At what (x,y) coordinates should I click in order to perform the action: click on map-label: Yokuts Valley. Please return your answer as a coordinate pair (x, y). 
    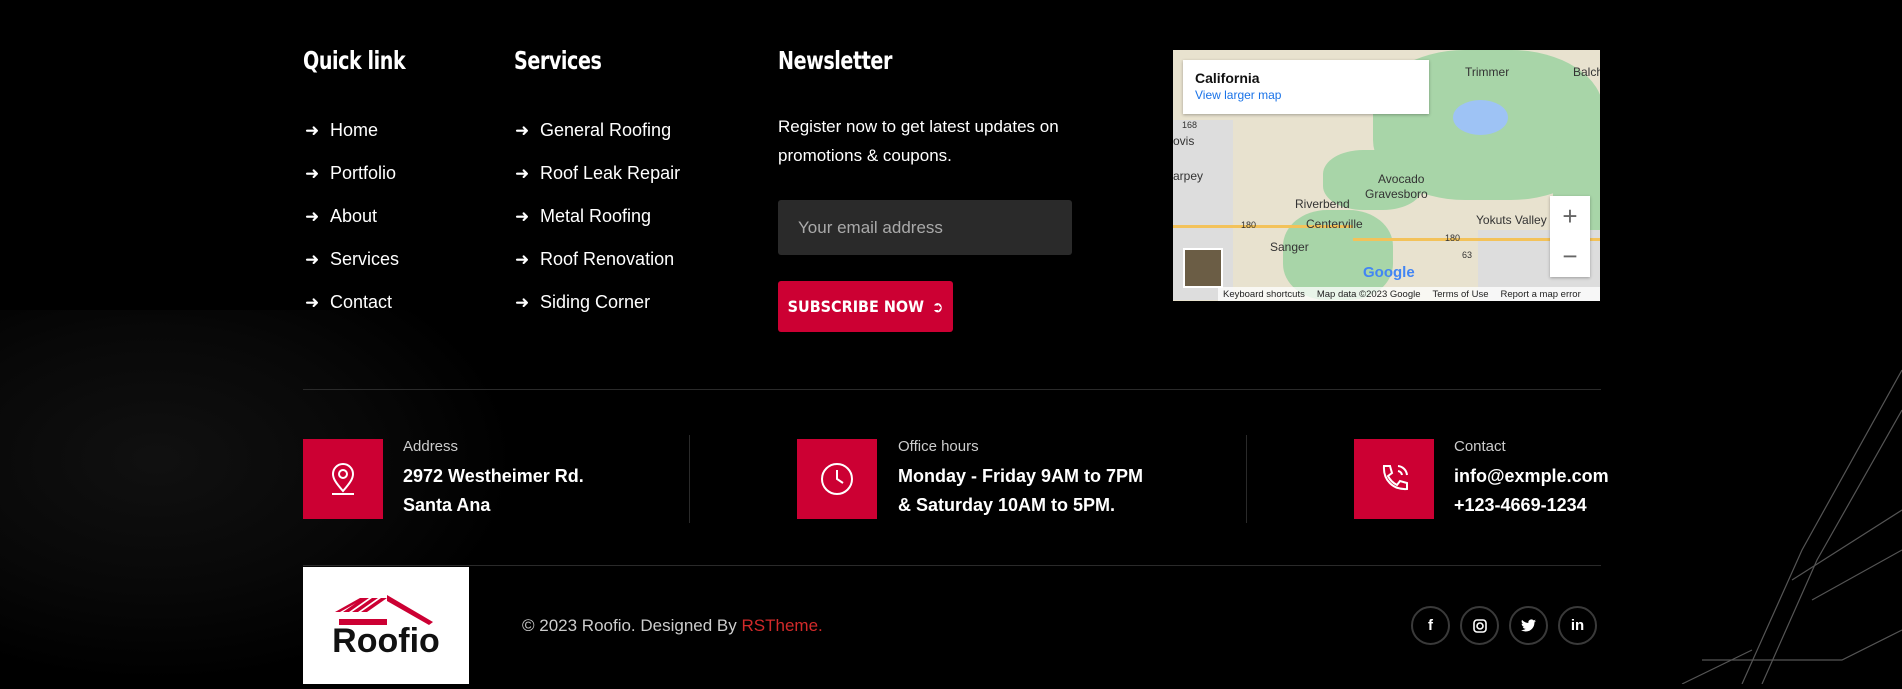
    Looking at the image, I should click on (1511, 220).